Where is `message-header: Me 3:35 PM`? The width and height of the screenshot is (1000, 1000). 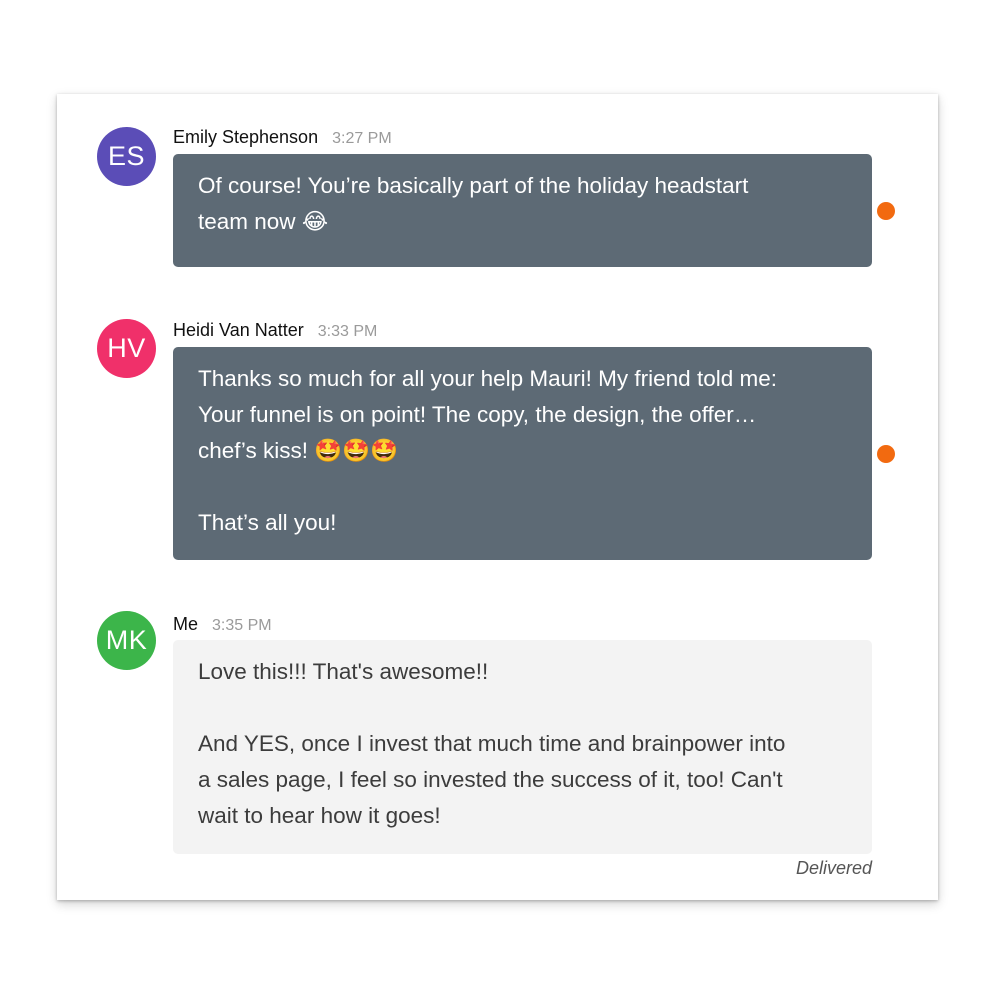
message-header: Me 3:35 PM is located at coordinates (222, 624).